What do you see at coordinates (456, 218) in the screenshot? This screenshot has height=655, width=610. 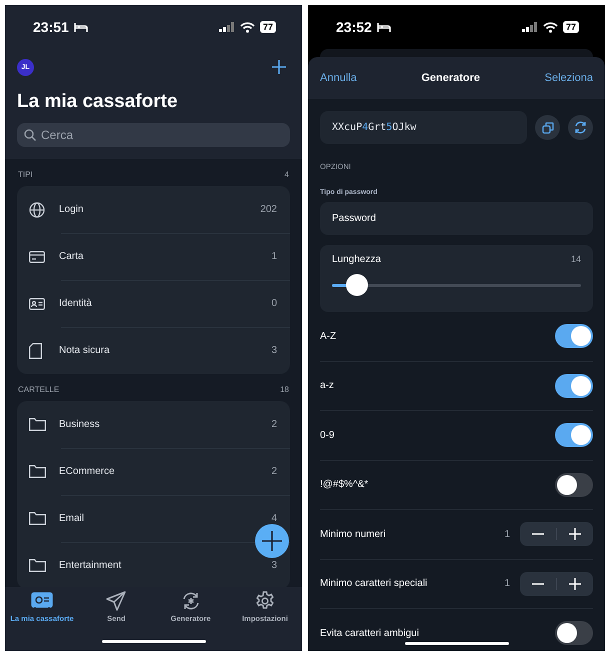 I see `password-type-field: Password` at bounding box center [456, 218].